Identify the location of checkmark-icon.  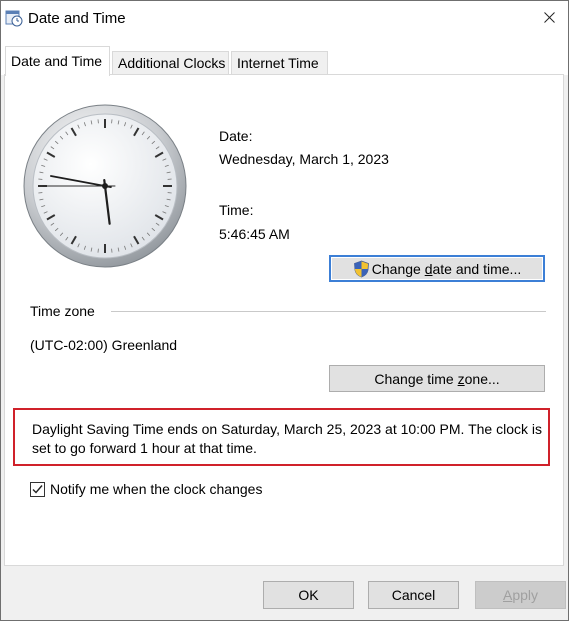
(37, 489).